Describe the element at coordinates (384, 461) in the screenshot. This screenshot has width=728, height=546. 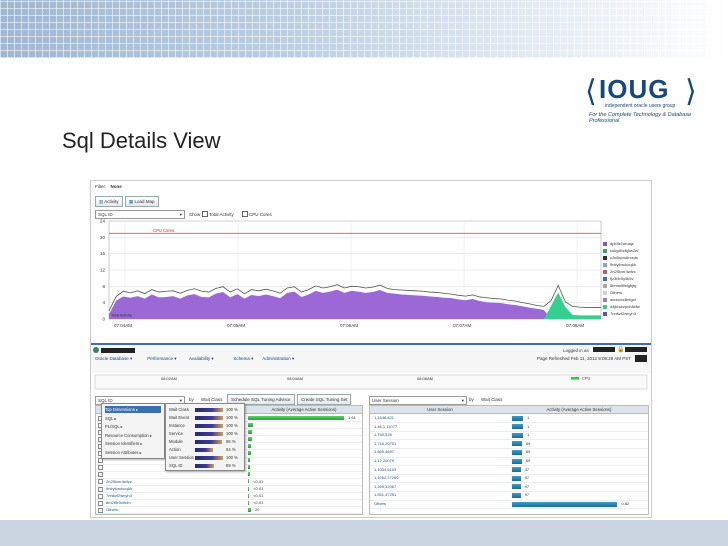
I see `row-user-session: 1,12,20079` at that location.